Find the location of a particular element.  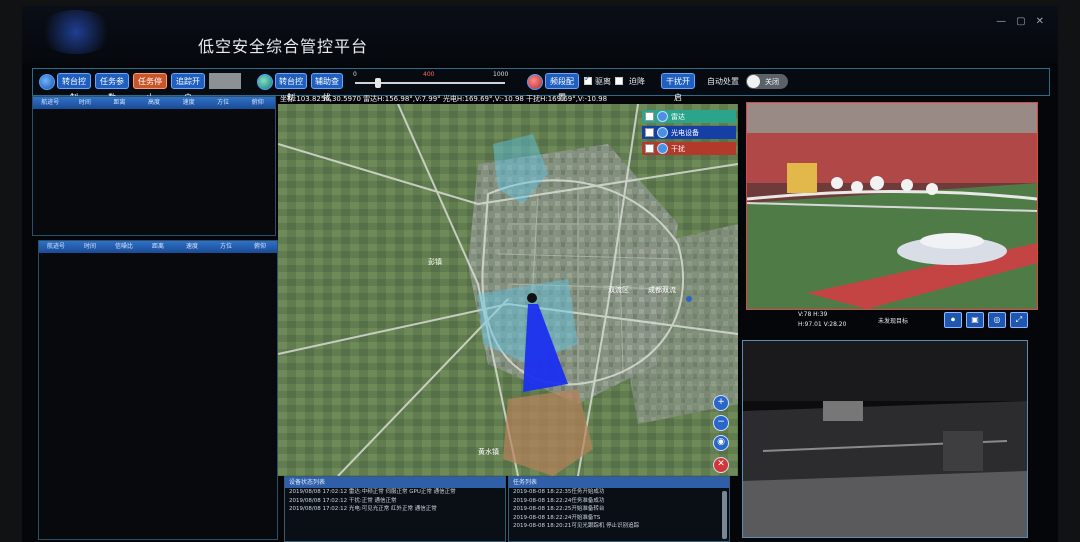

track-start-button: 追踪开启 is located at coordinates (188, 87).